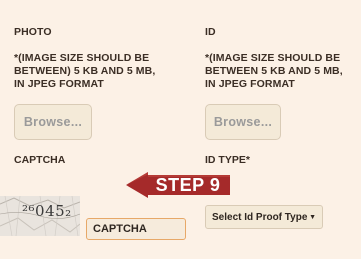 Image resolution: width=361 pixels, height=259 pixels. What do you see at coordinates (210, 32) in the screenshot?
I see `id-title: ID` at bounding box center [210, 32].